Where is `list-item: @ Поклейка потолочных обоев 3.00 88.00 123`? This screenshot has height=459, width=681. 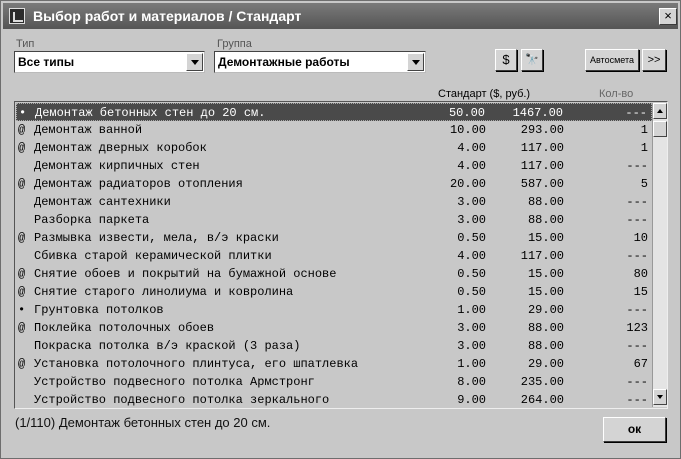 list-item: @ Поклейка потолочных обоев 3.00 88.00 123 is located at coordinates (334, 328).